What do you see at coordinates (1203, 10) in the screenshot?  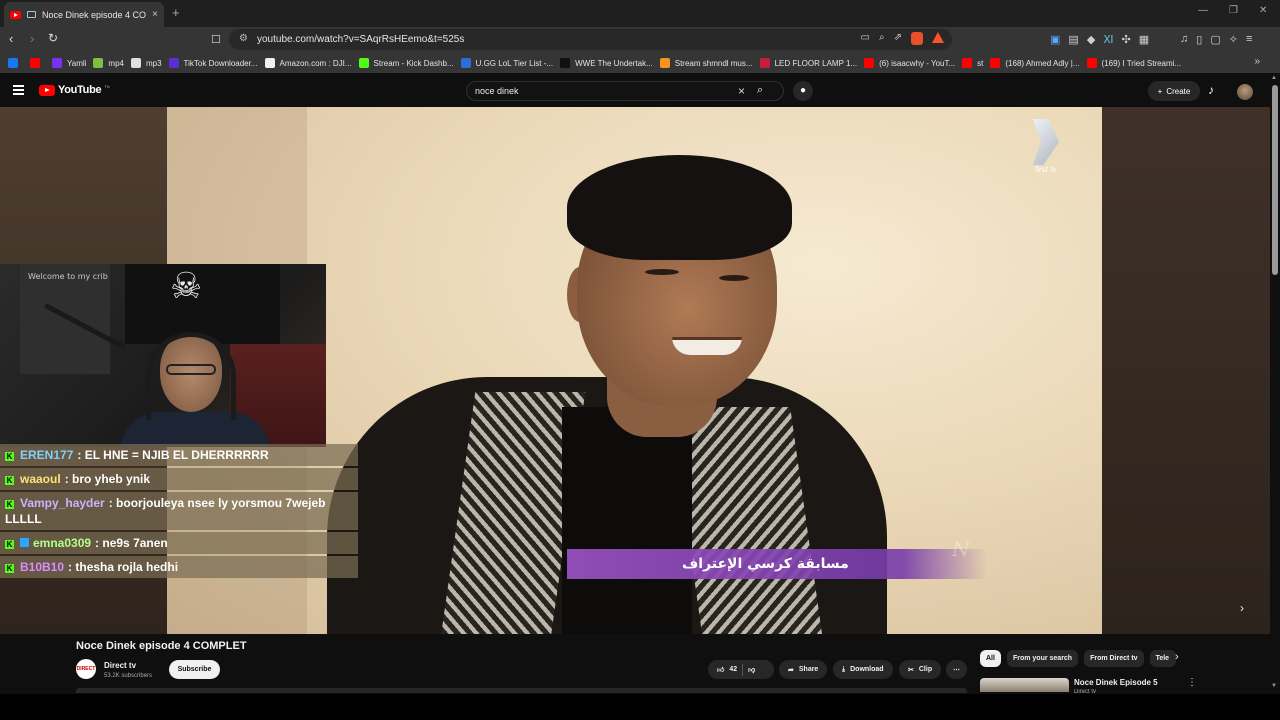 I see `minimize-button: —` at bounding box center [1203, 10].